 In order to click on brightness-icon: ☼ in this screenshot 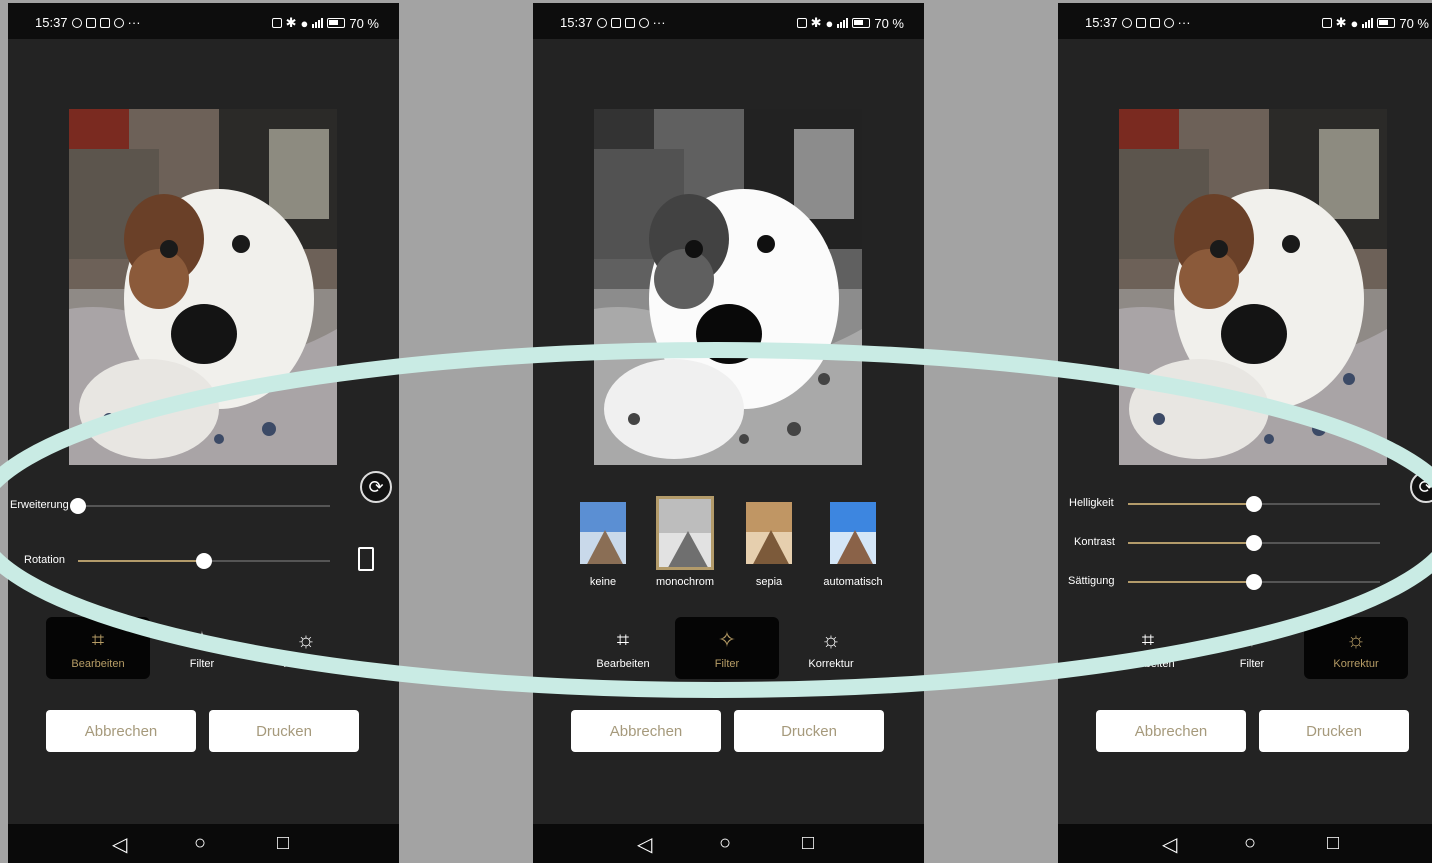, I will do `click(831, 639)`.